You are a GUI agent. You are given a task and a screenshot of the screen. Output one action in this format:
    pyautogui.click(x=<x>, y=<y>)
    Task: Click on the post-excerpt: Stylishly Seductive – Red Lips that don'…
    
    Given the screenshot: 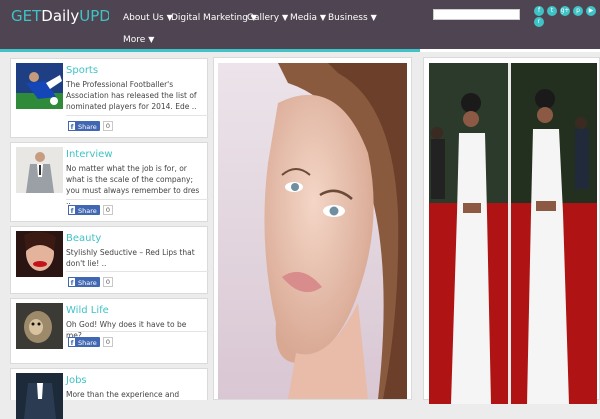 What is the action you would take?
    pyautogui.click(x=130, y=258)
    